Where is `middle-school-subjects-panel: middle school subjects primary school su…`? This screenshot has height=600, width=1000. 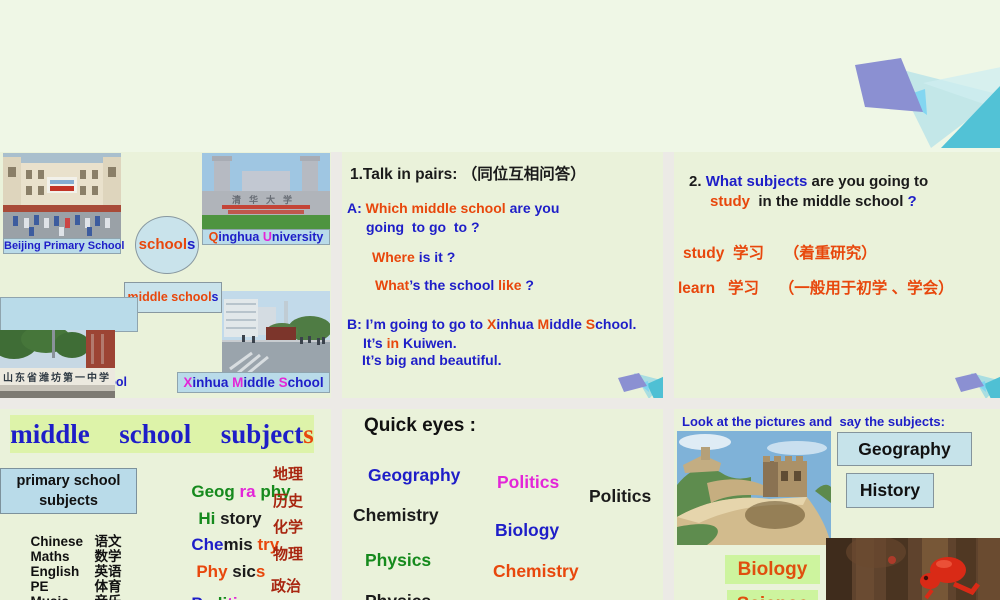 middle-school-subjects-panel: middle school subjects primary school su… is located at coordinates (165, 504).